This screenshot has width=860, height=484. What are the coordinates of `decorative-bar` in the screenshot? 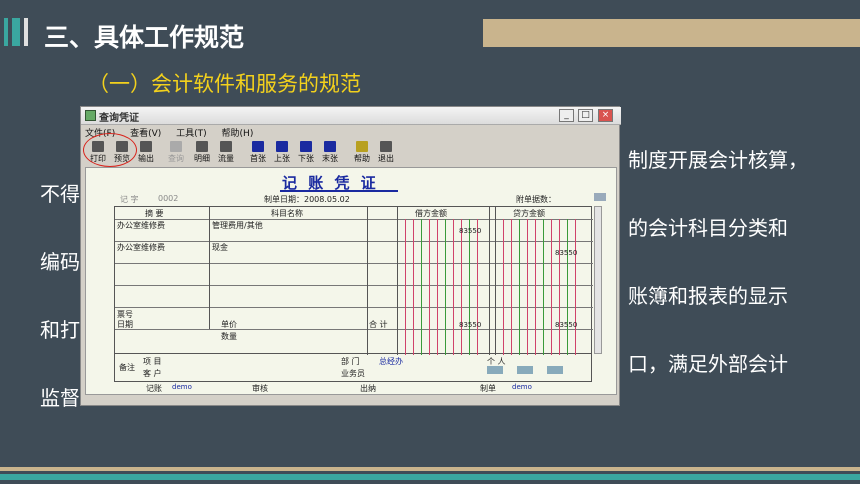 It's located at (671, 33).